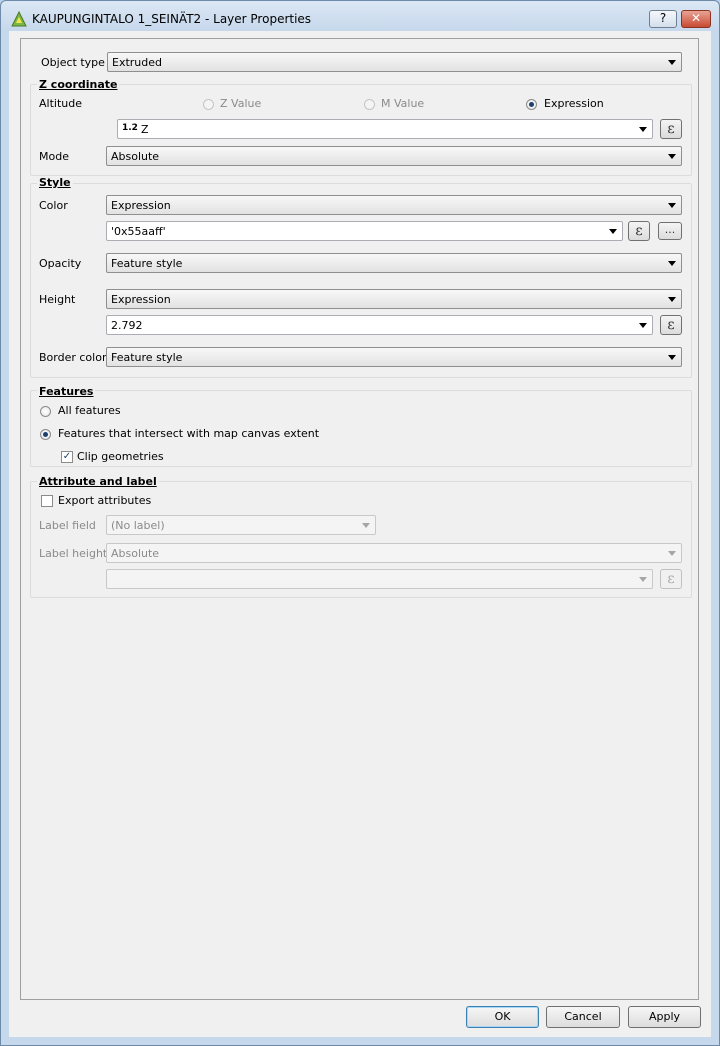  Describe the element at coordinates (394, 62) in the screenshot. I see `object-type-combo: Extruded` at that location.